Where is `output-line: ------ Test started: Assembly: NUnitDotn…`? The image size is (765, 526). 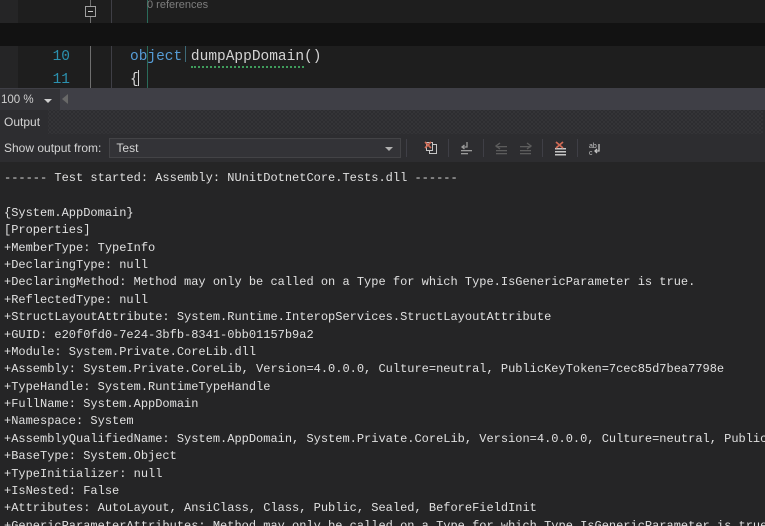 output-line: ------ Test started: Assembly: NUnitDotn… is located at coordinates (231, 178).